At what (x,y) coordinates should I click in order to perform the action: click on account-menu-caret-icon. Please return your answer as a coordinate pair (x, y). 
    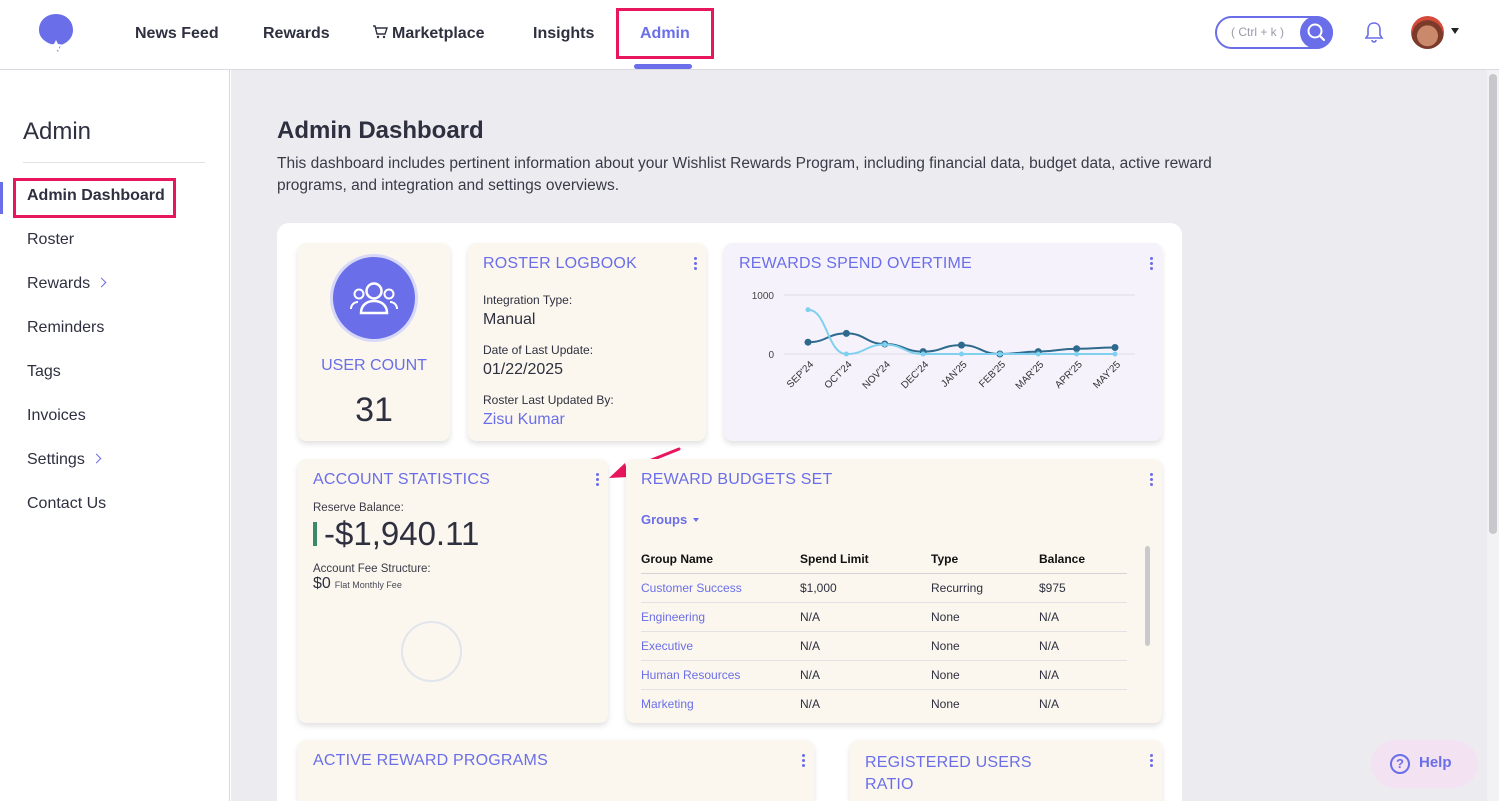
    Looking at the image, I should click on (1455, 31).